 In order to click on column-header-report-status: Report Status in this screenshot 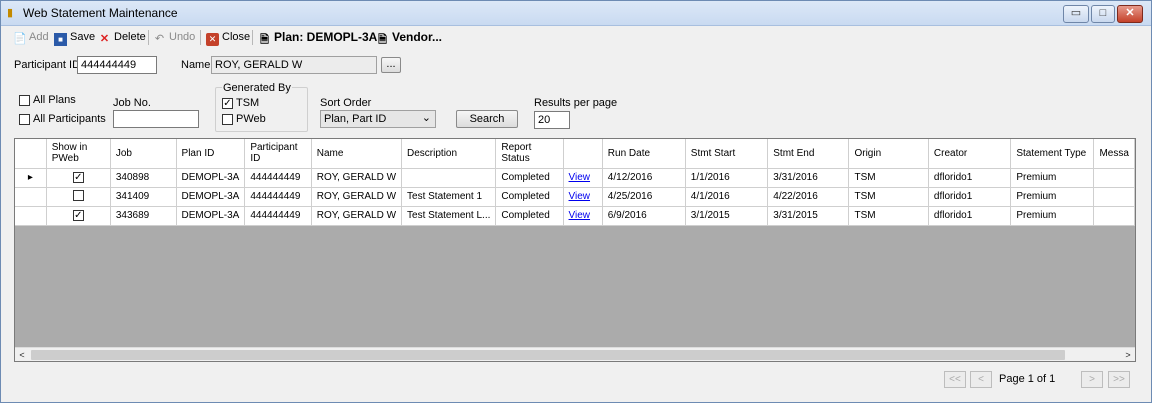, I will do `click(529, 154)`.